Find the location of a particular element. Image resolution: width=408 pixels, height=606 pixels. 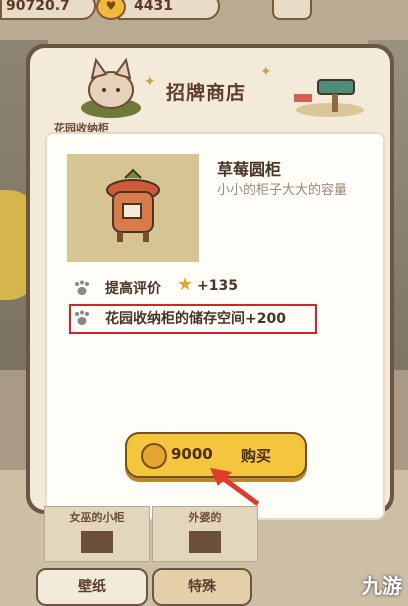

highlight-box is located at coordinates (193, 319).